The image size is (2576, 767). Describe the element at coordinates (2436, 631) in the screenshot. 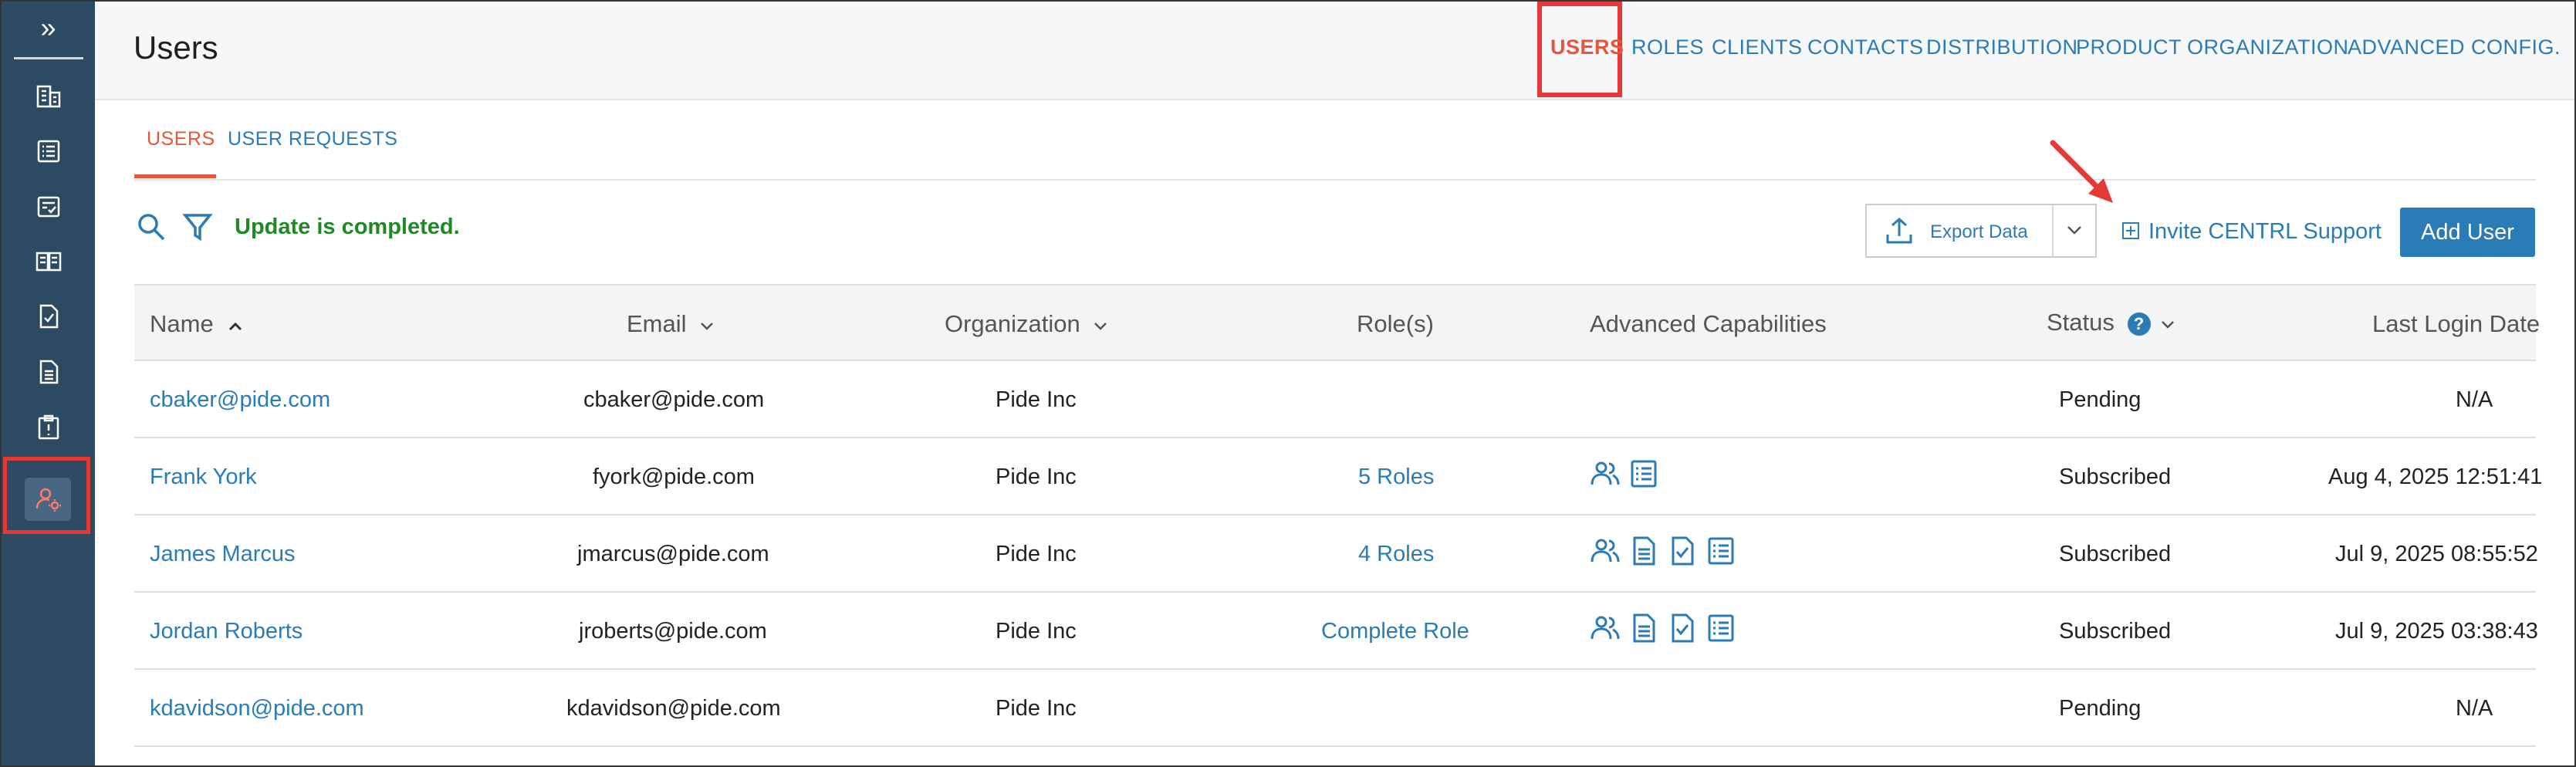

I see `user-last-login: Jul 9, 2025 03:38:43` at that location.